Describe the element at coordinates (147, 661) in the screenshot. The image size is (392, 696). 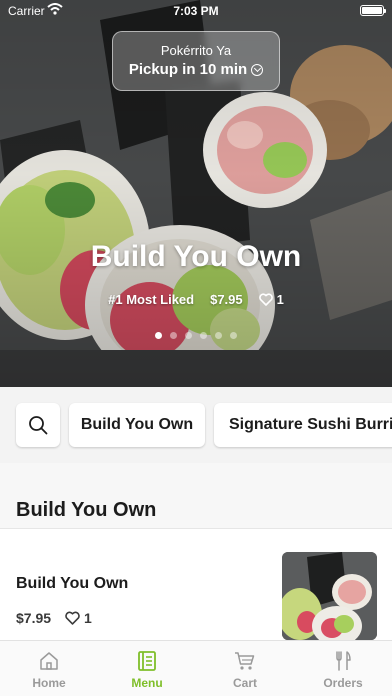
I see `menu-icon` at that location.